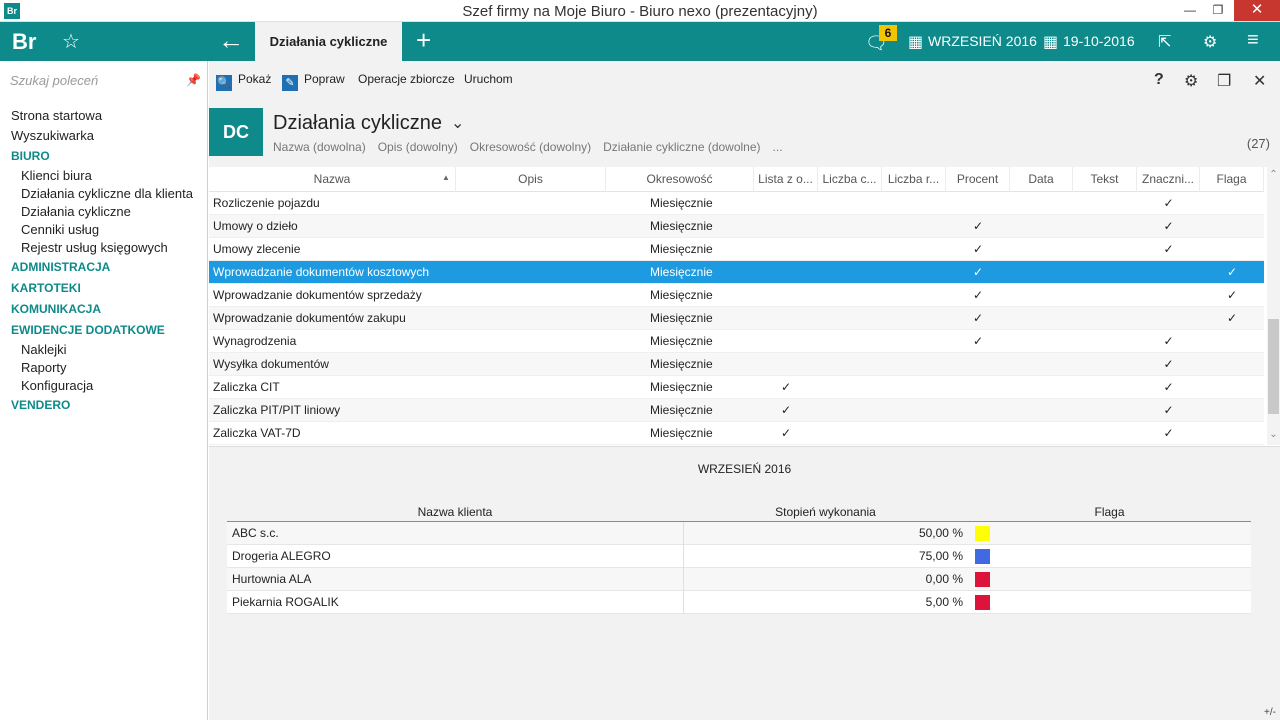 The height and width of the screenshot is (720, 1280). I want to click on table-row: Zaliczka PIT/PIT liniowy Miesięcznie ✓ ✓, so click(736, 410).